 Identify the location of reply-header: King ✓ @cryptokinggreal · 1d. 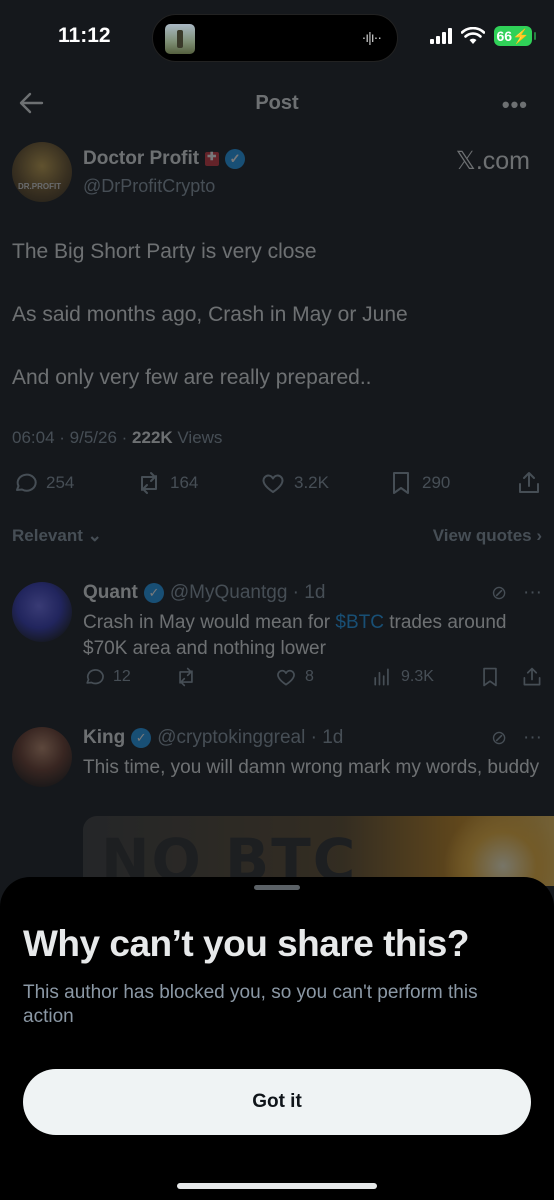
(213, 738).